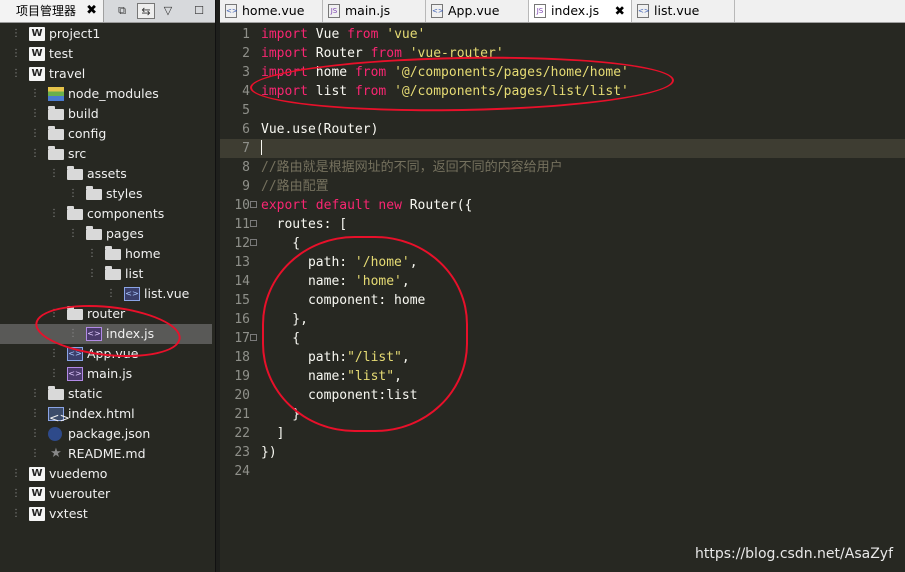 The width and height of the screenshot is (905, 572). Describe the element at coordinates (562, 34) in the screenshot. I see `code-line: 1 import Vue from 'vue'` at that location.